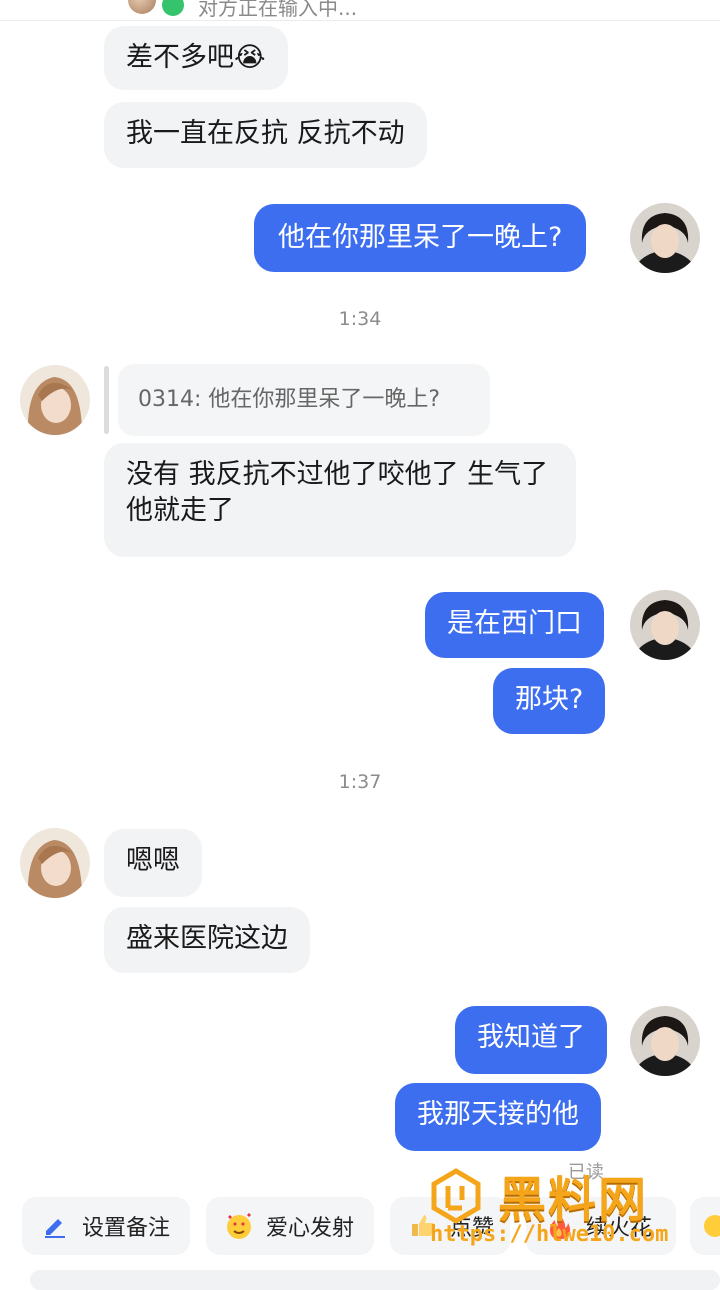 This screenshot has height=1290, width=720. I want to click on message-bubble-outgoing: 是在西门口, so click(514, 625).